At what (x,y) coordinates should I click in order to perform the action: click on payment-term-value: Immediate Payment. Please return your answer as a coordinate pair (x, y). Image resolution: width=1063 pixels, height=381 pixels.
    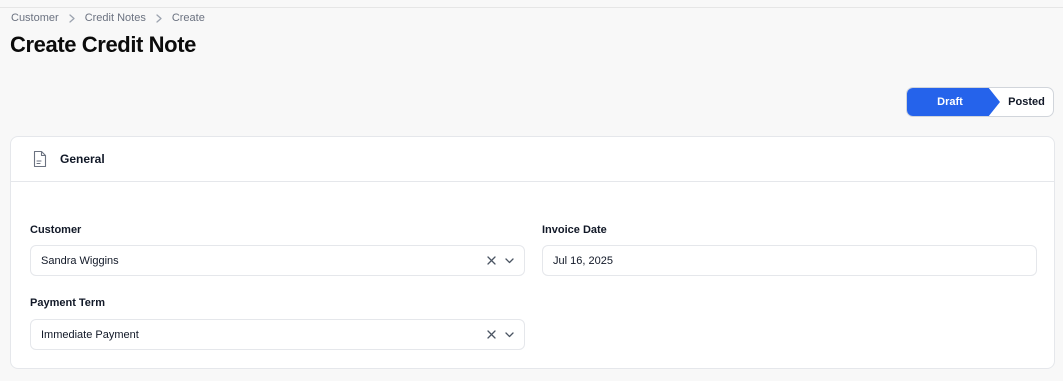
    Looking at the image, I should click on (90, 334).